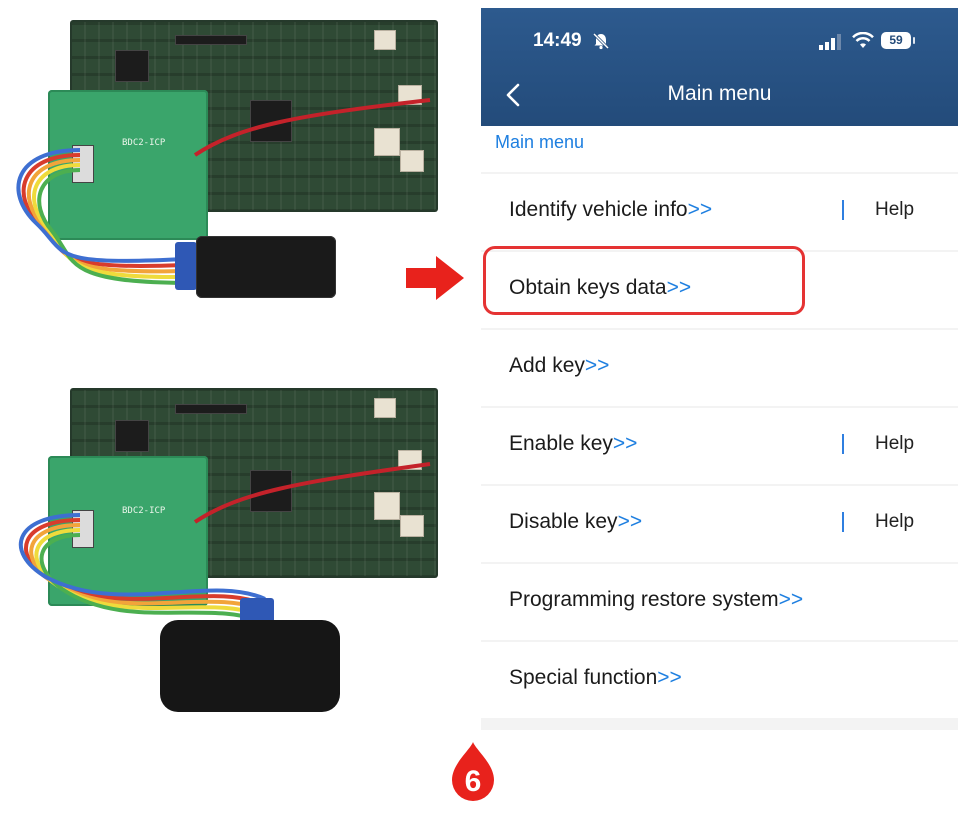 This screenshot has height=833, width=958. Describe the element at coordinates (595, 677) in the screenshot. I see `menu-item-label: Special function>>` at that location.